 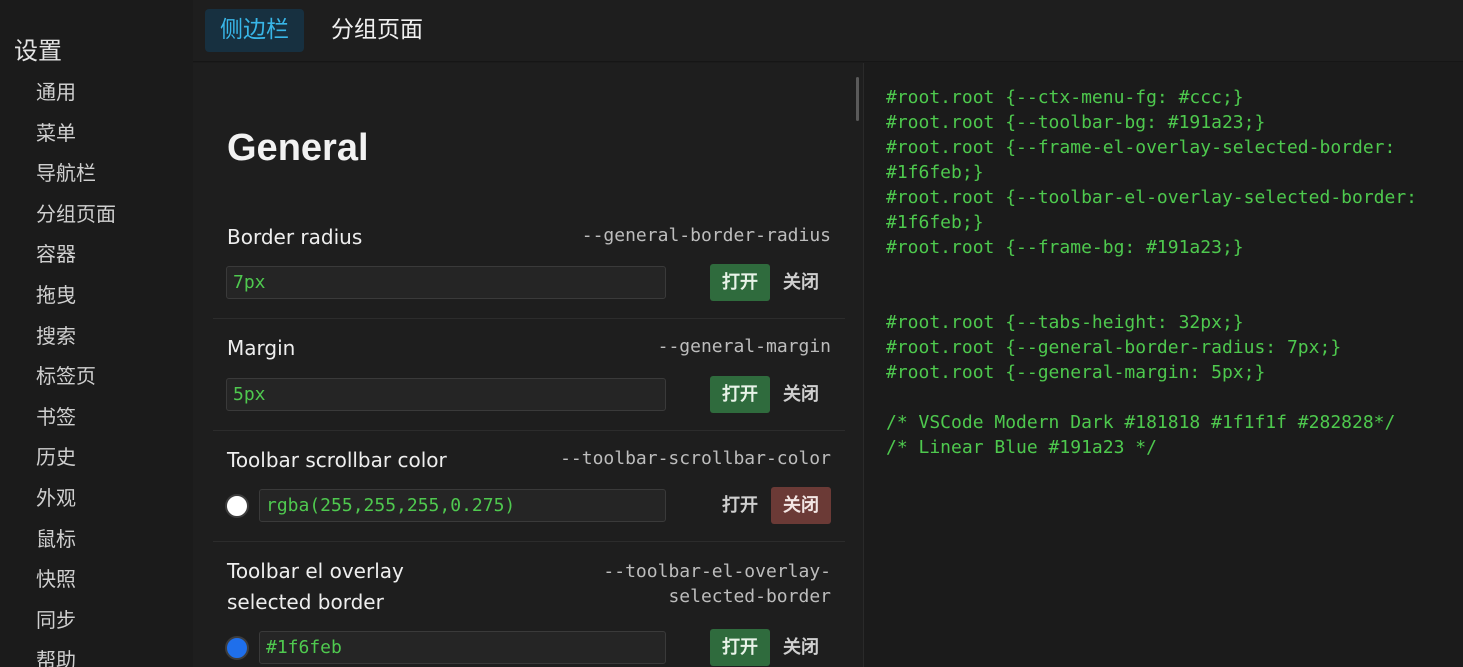 I want to click on scrollbar-color-input: rgba(255,255,255,0.275), so click(x=462, y=505).